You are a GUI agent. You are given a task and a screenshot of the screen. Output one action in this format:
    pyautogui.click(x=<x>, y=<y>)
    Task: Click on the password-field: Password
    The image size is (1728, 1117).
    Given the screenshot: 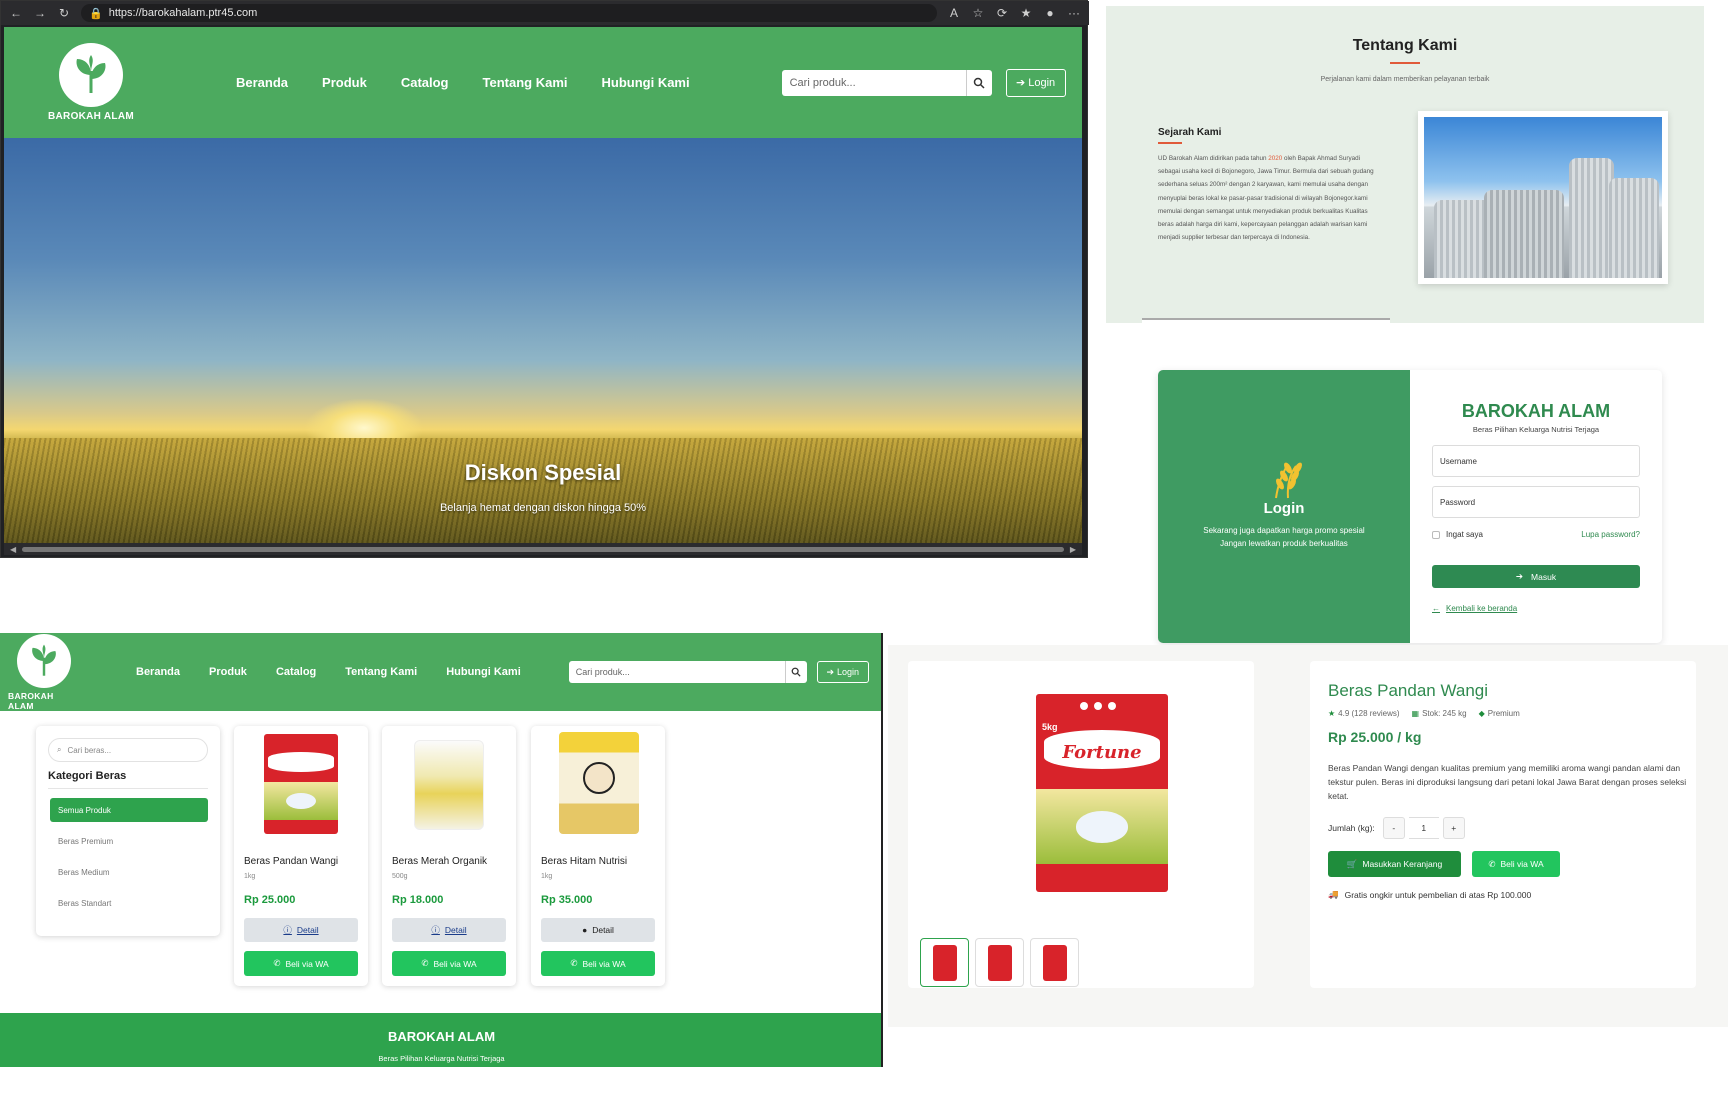 What is the action you would take?
    pyautogui.click(x=1536, y=502)
    